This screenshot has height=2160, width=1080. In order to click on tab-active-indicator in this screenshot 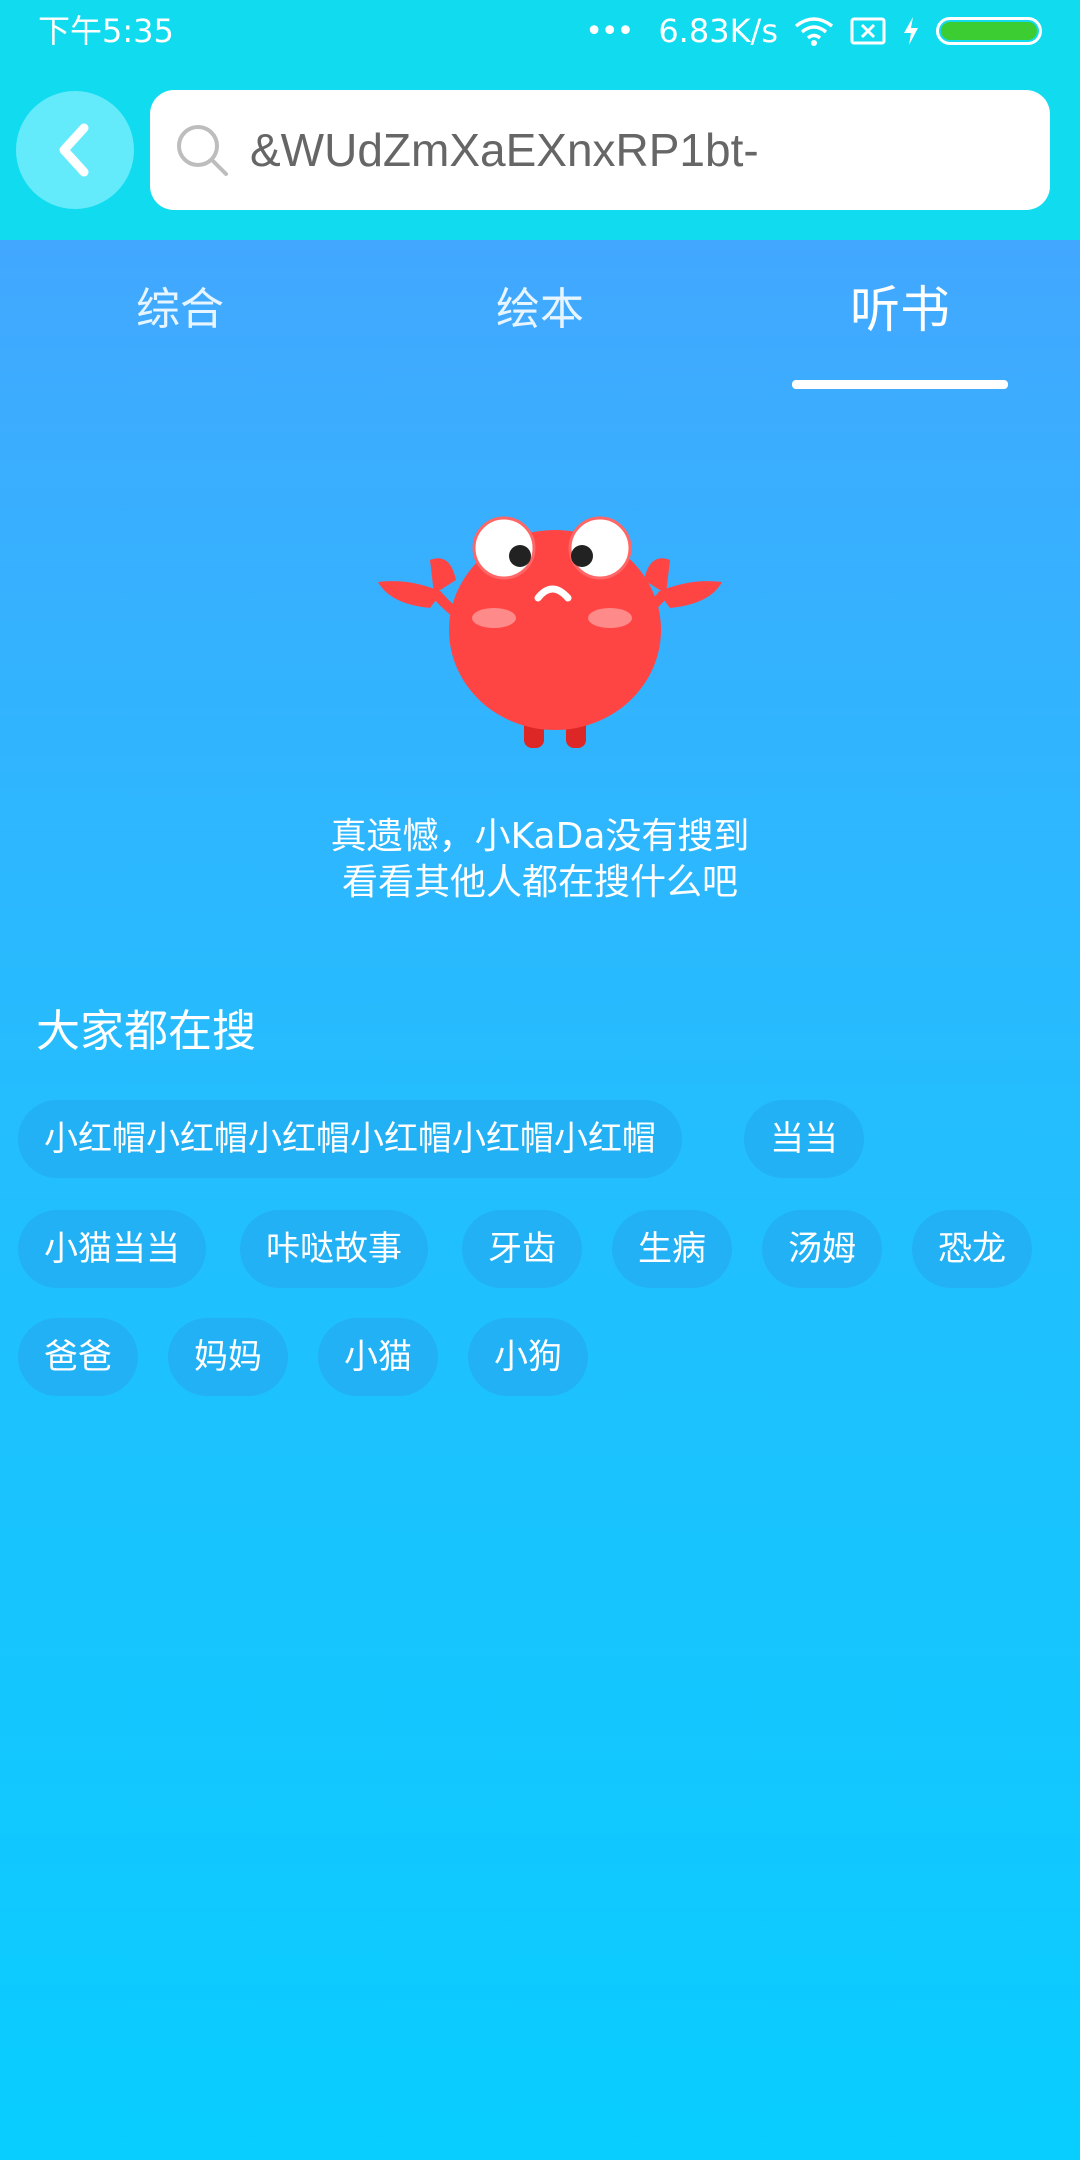, I will do `click(900, 384)`.